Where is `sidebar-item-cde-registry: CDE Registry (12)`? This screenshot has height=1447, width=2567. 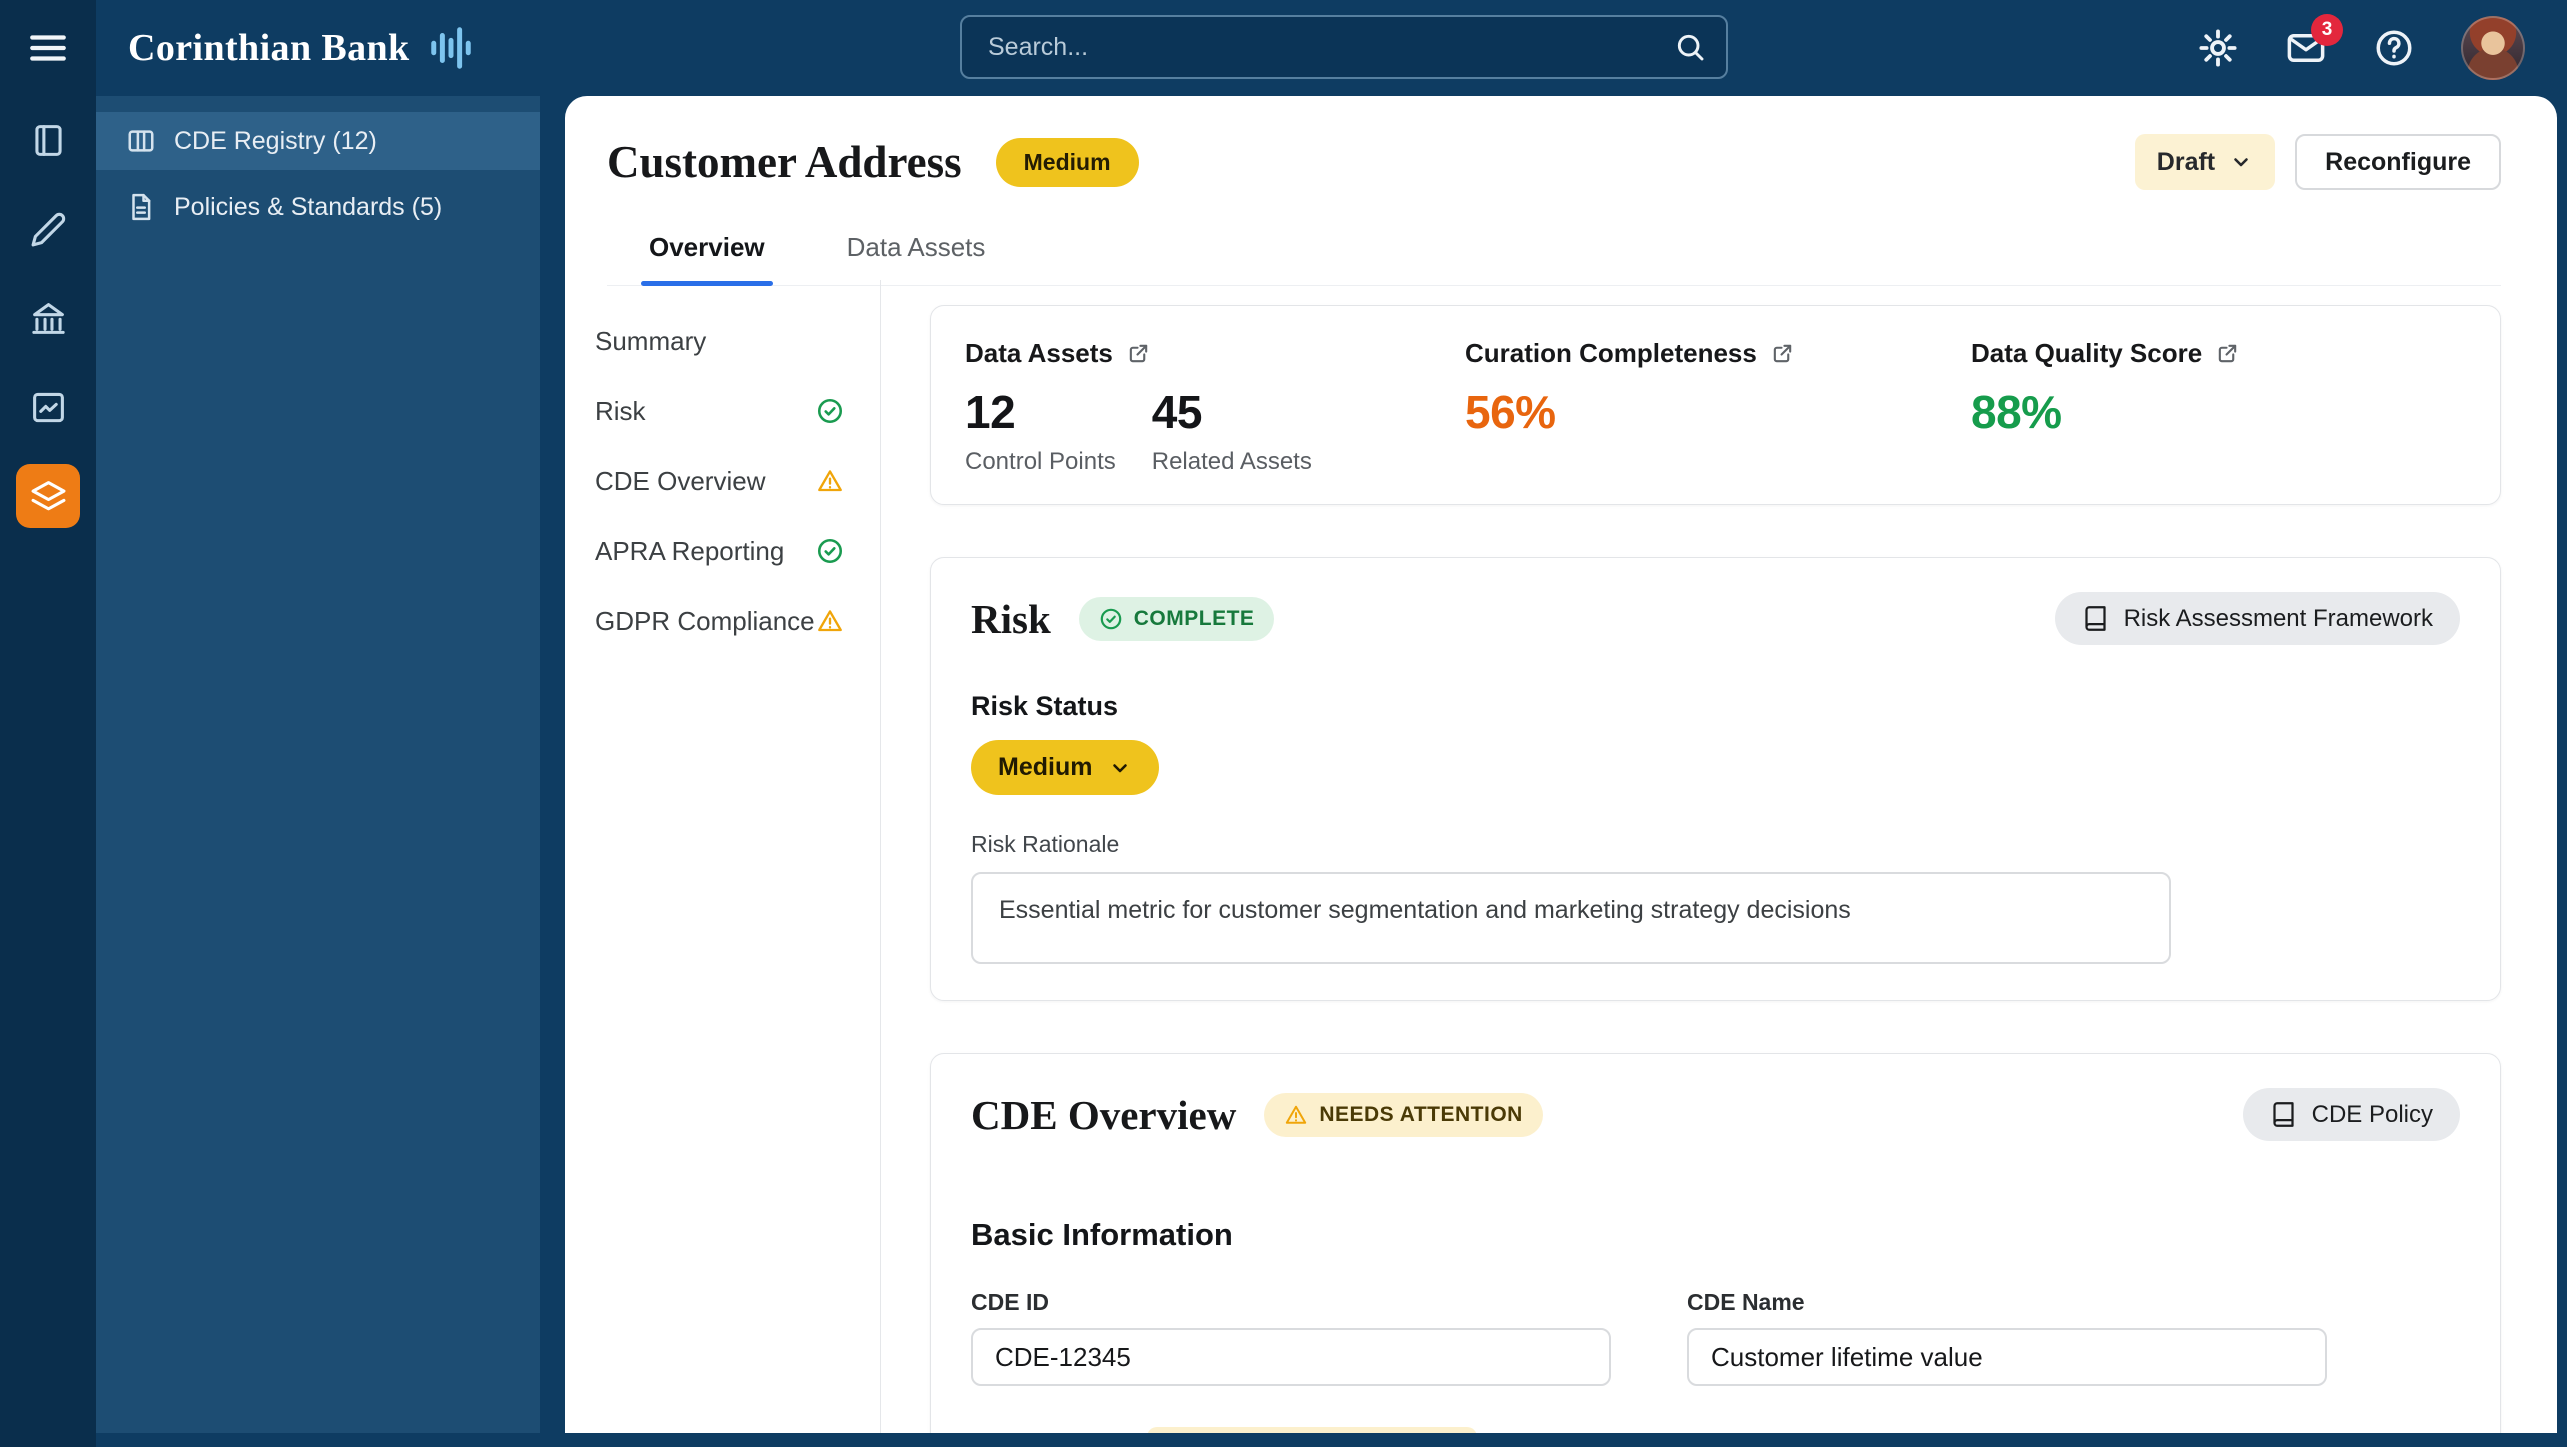 sidebar-item-cde-registry: CDE Registry (12) is located at coordinates (318, 141).